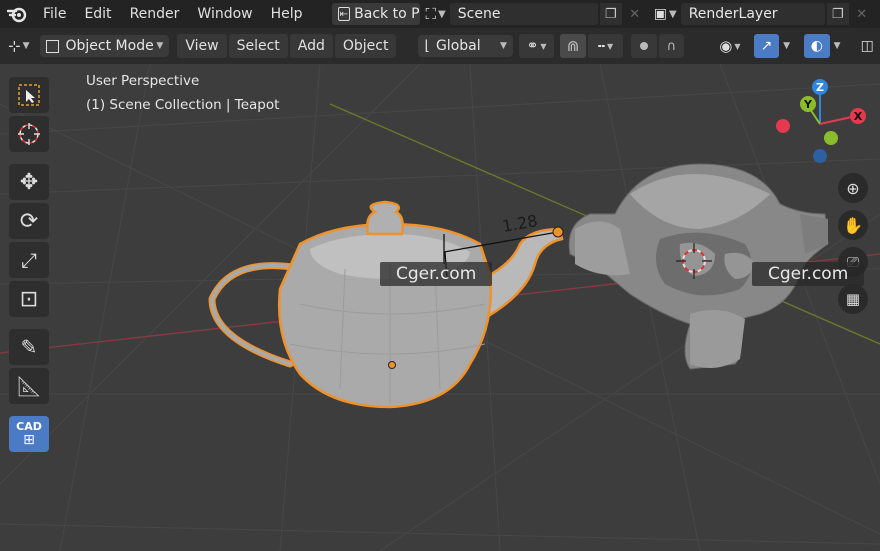 The width and height of the screenshot is (880, 551). Describe the element at coordinates (52, 46) in the screenshot. I see `object-mode-icon` at that location.